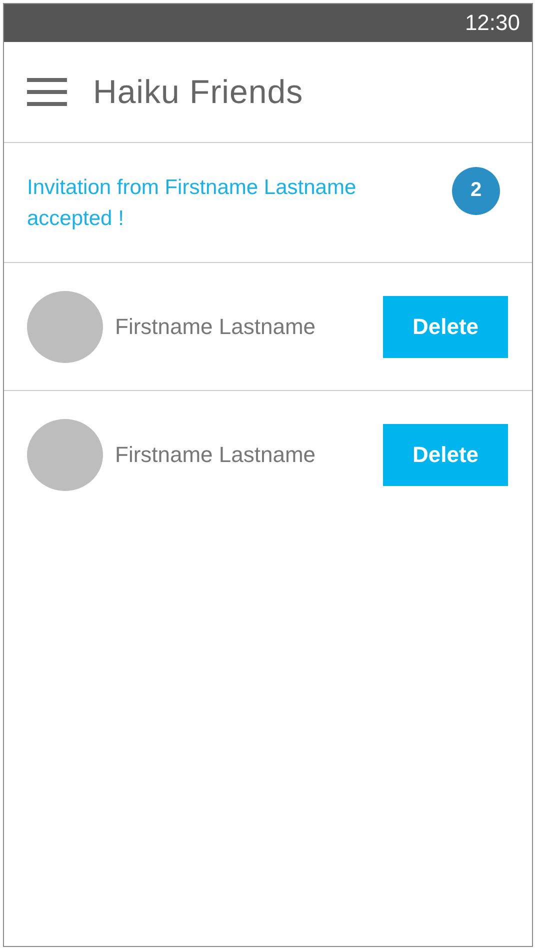 This screenshot has height=949, width=535. Describe the element at coordinates (492, 23) in the screenshot. I see `status-time: 12:30` at that location.